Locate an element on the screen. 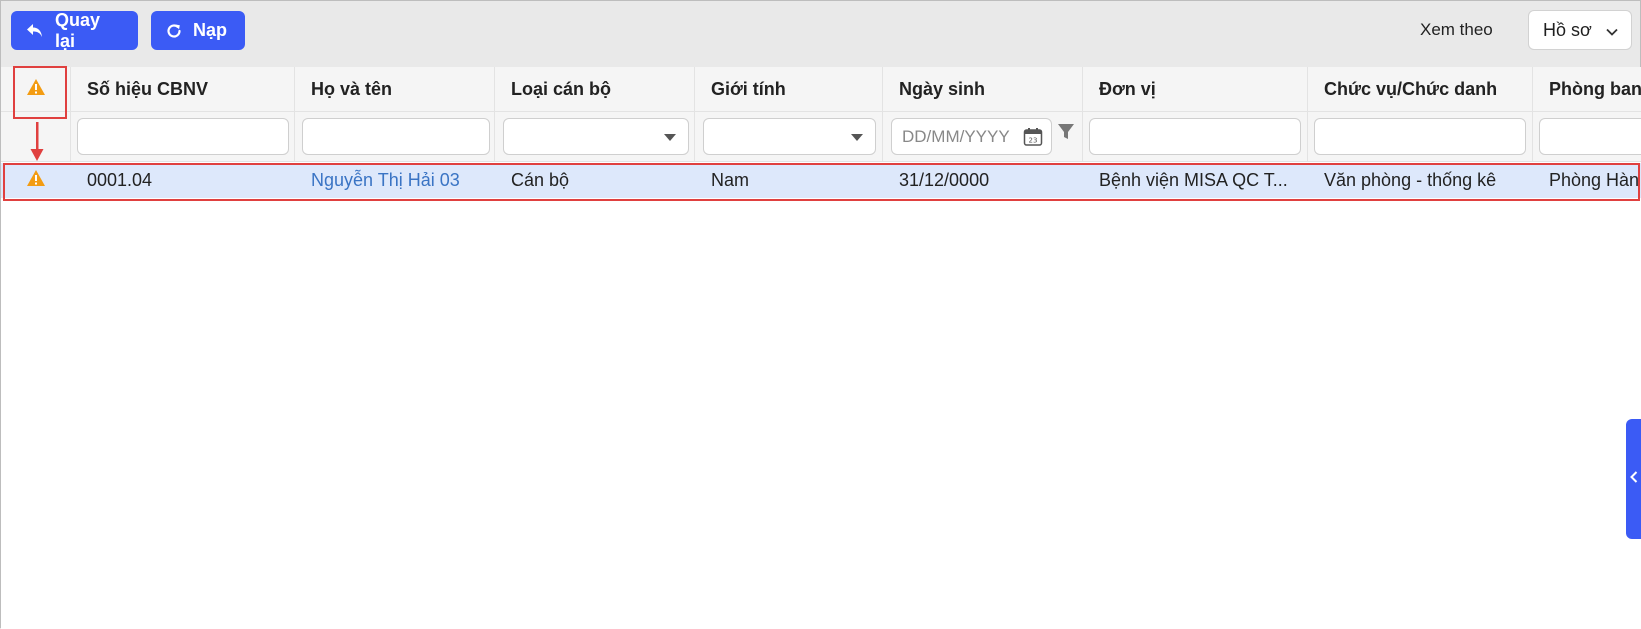  calendar-icon: 23 is located at coordinates (1033, 139).